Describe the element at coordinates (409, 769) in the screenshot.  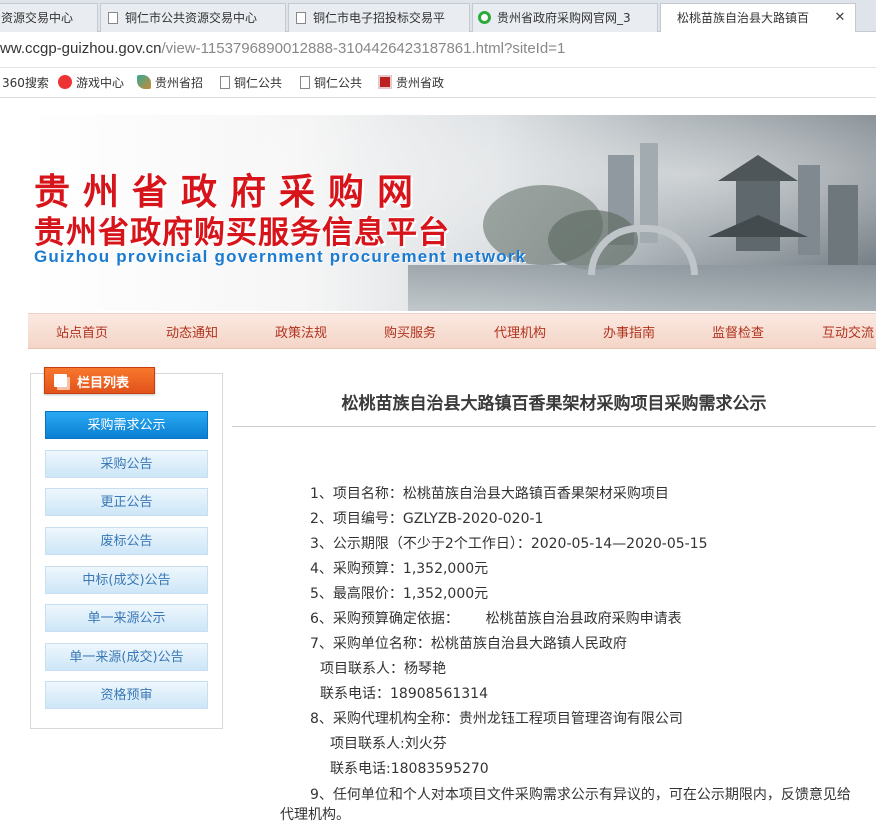
I see `article-line: 联系电话:18083595270` at that location.